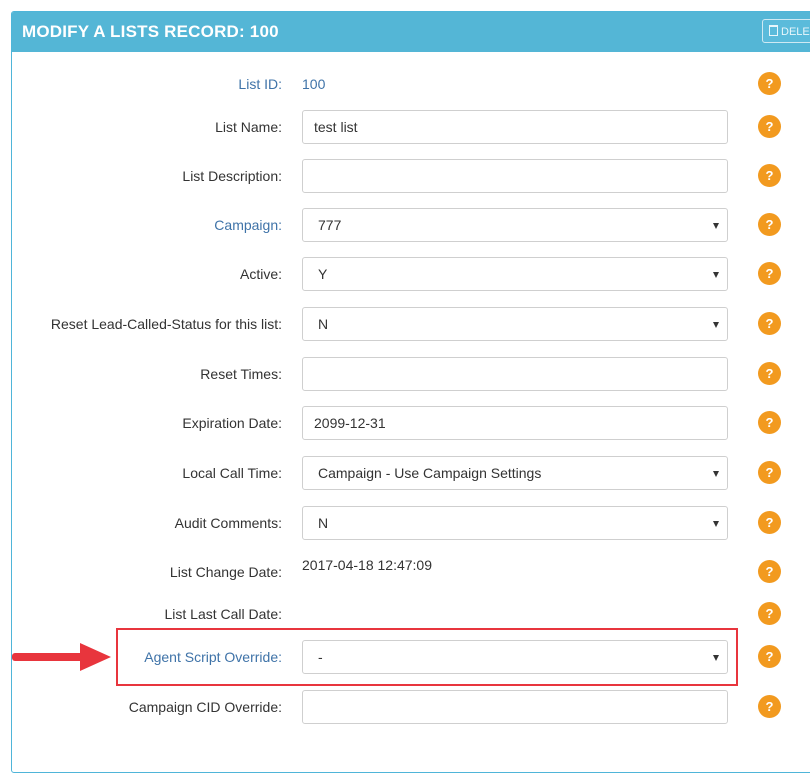 The image size is (810, 773). I want to click on form-row-expiration-date: Expiration Date: 2099-12-31 ?, so click(411, 423).